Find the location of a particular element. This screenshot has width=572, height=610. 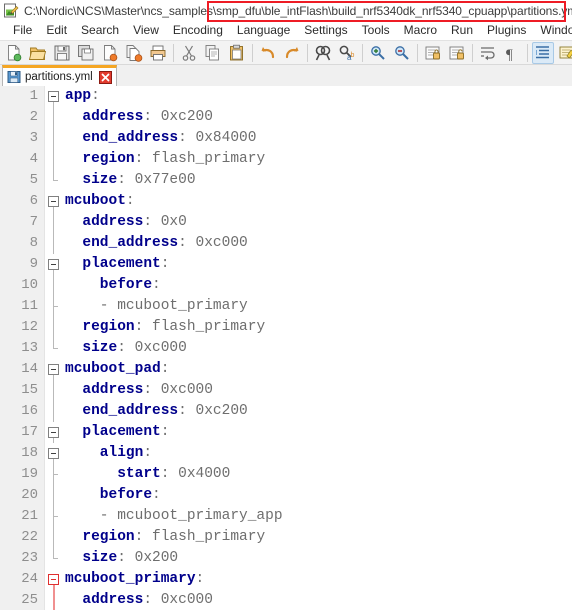

toolbar-cut-button is located at coordinates (189, 53).